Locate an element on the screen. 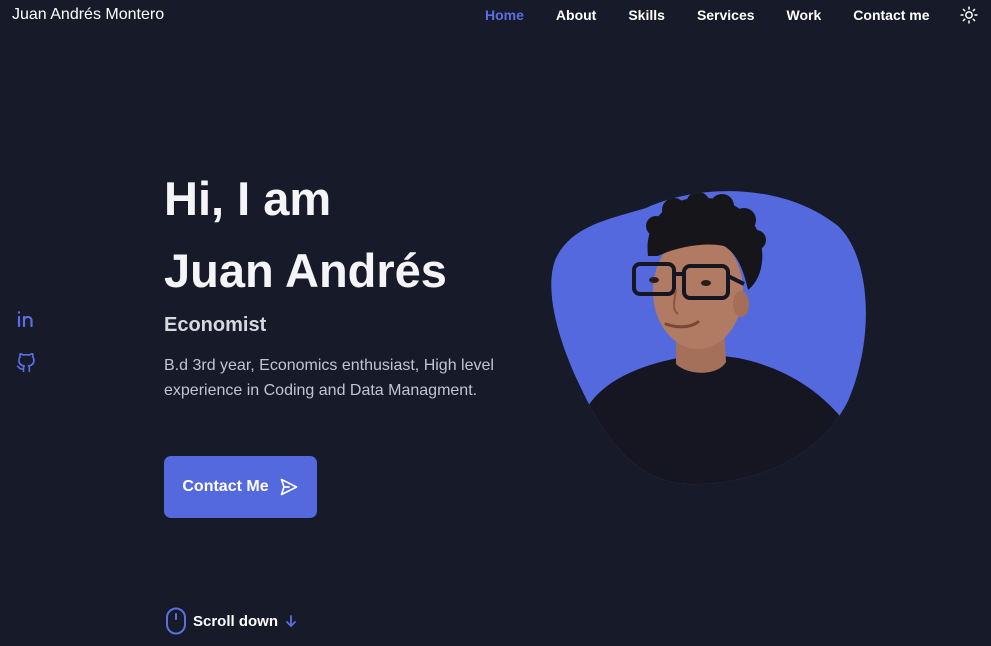 The height and width of the screenshot is (646, 991). arrow-down-icon is located at coordinates (291, 621).